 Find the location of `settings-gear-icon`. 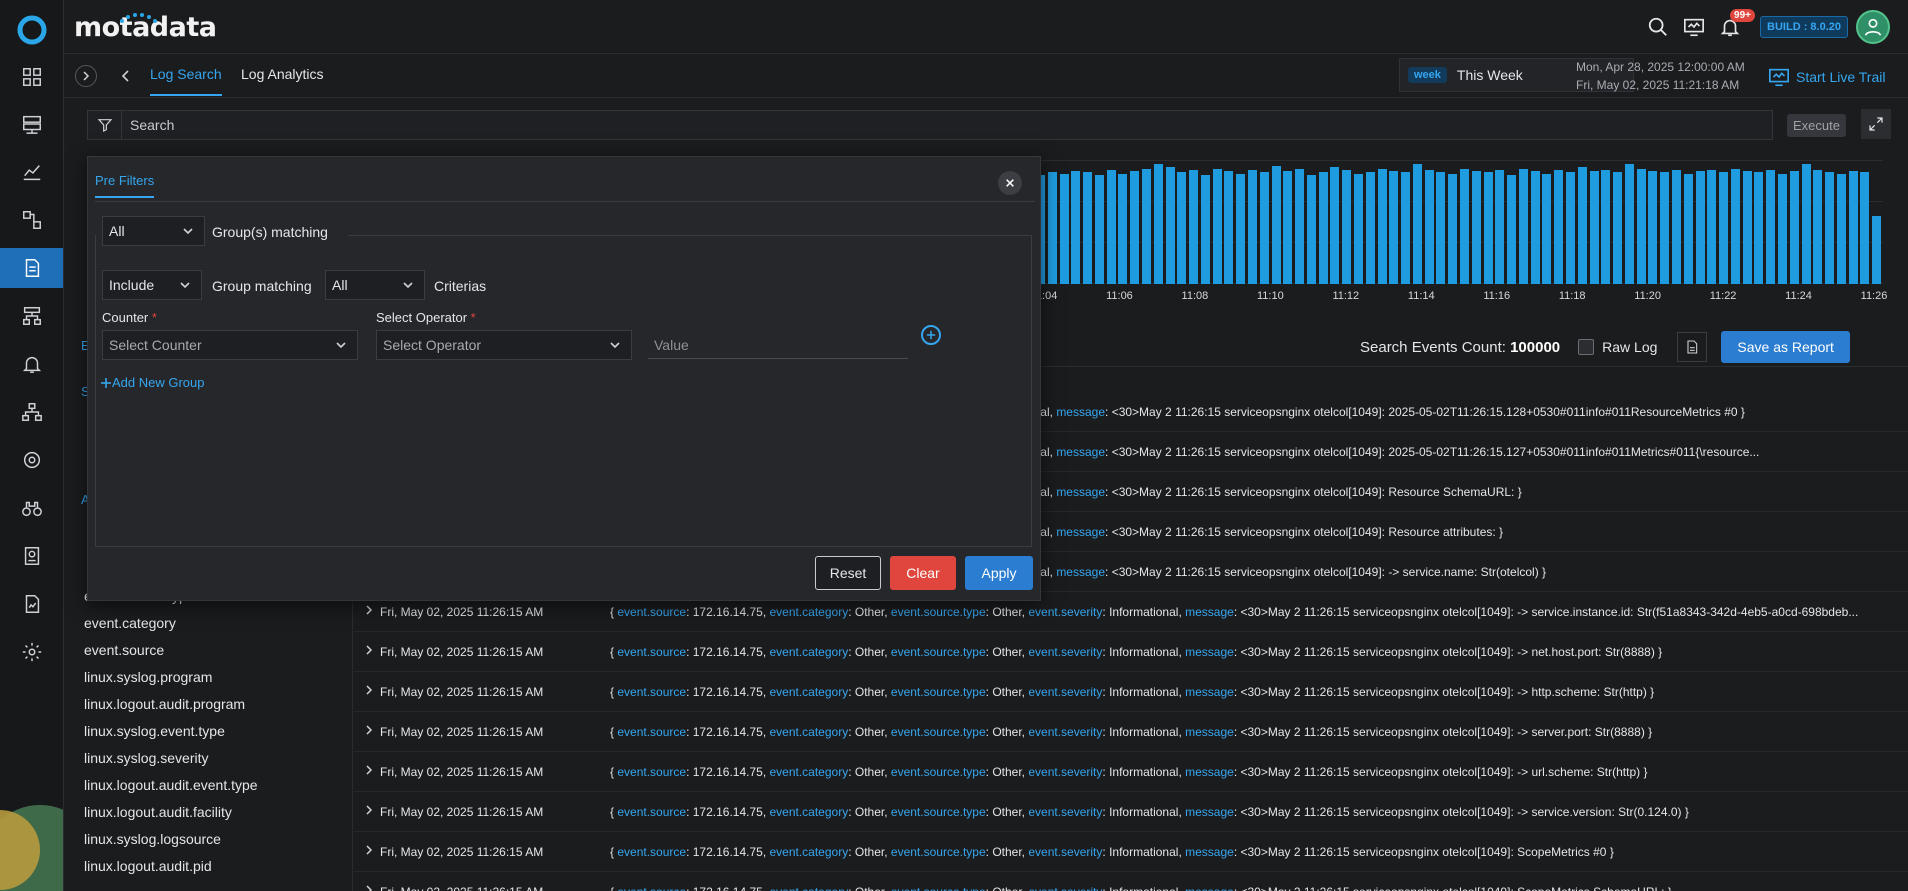

settings-gear-icon is located at coordinates (31, 652).